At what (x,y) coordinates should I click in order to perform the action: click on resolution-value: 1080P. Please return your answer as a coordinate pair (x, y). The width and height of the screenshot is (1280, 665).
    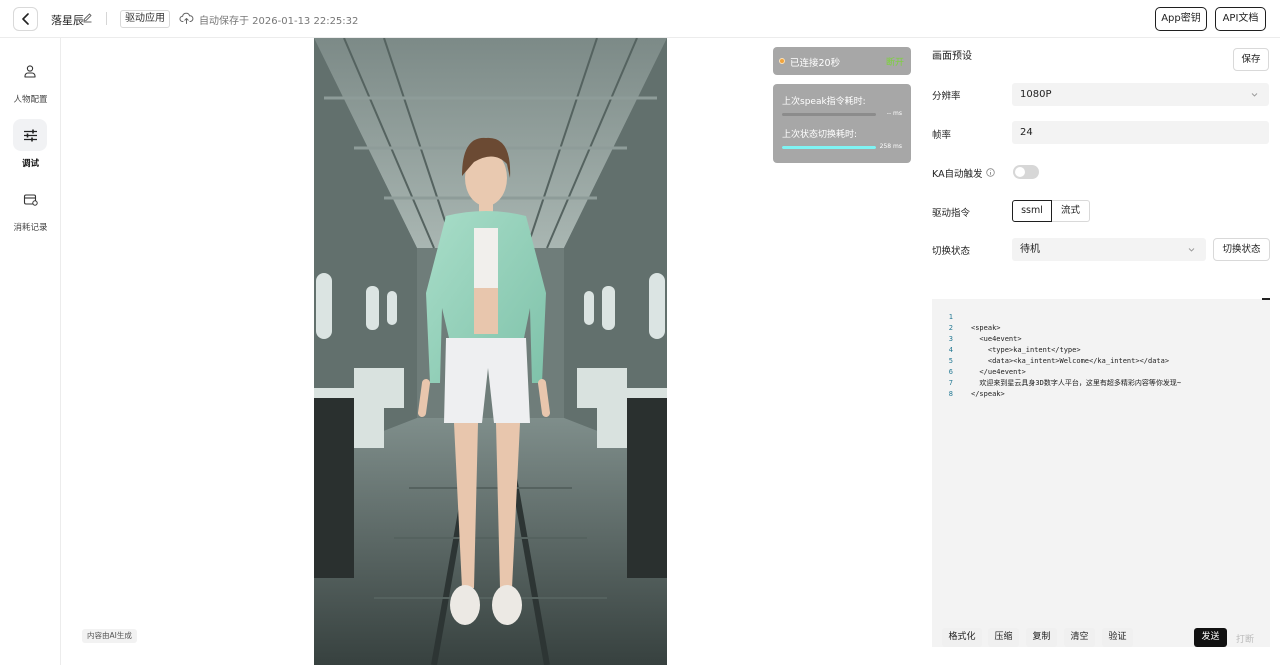
    Looking at the image, I should click on (1036, 94).